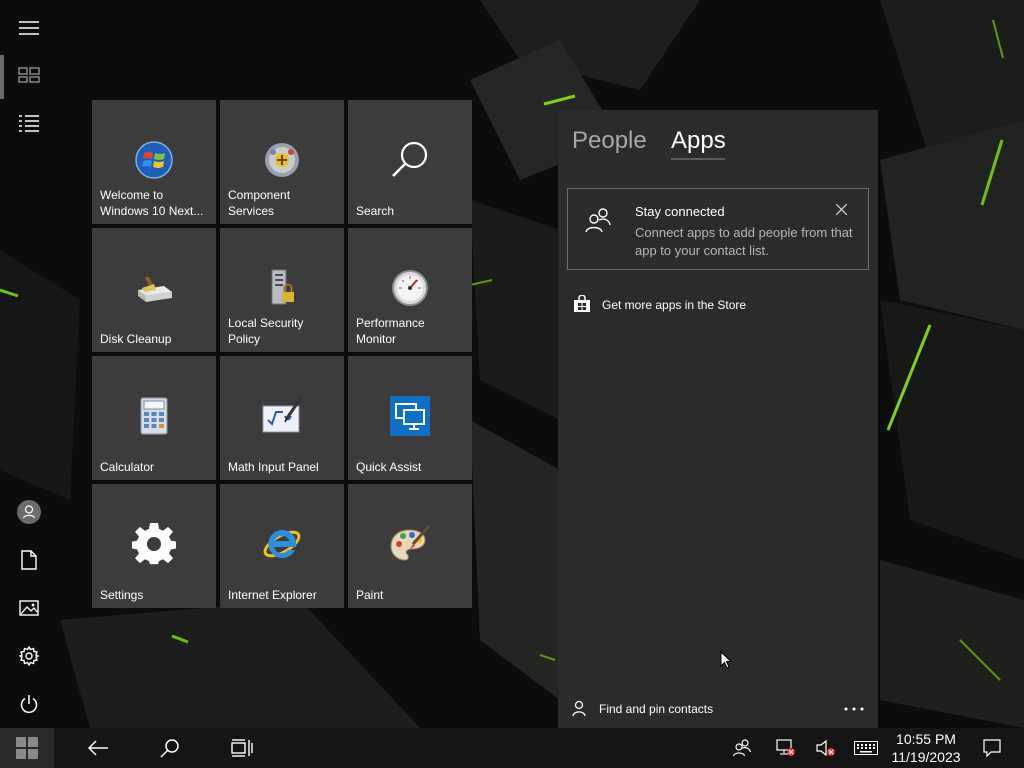 Image resolution: width=1024 pixels, height=768 pixels. What do you see at coordinates (127, 467) in the screenshot?
I see `tile-label: Calculator` at bounding box center [127, 467].